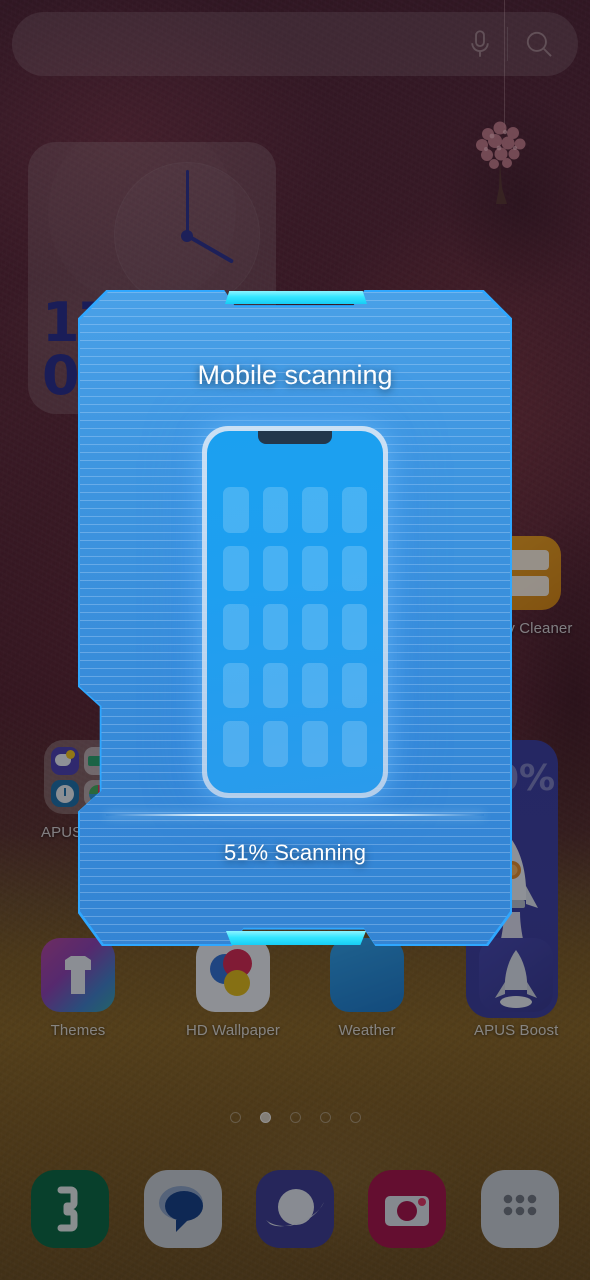  I want to click on scan-sweep-line, so click(295, 815).